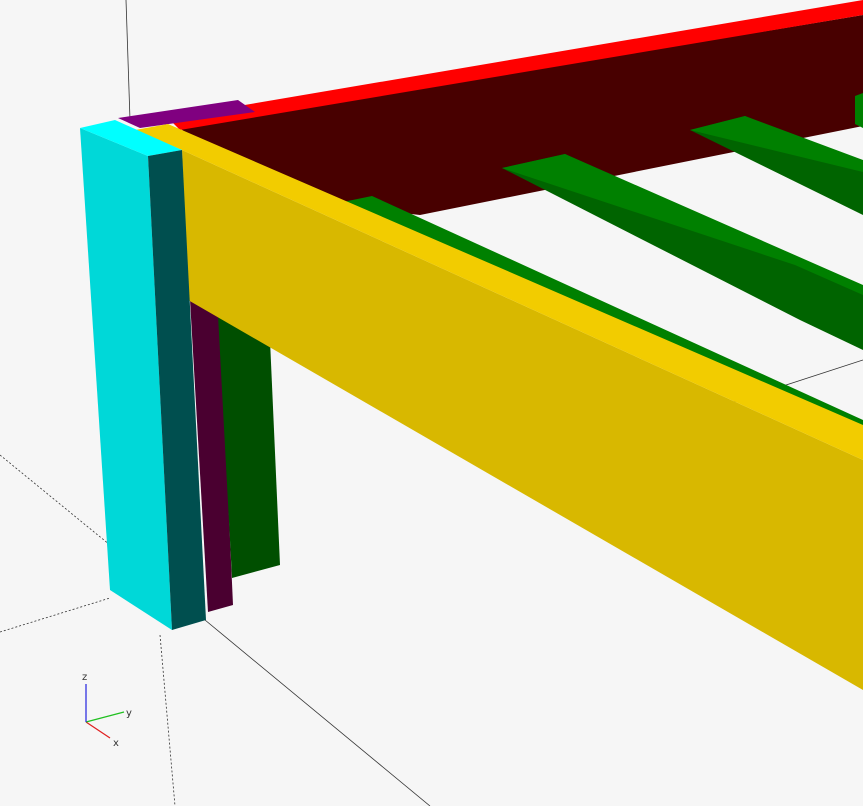 This screenshot has width=863, height=806. I want to click on z-axis-line, so click(128, 60).